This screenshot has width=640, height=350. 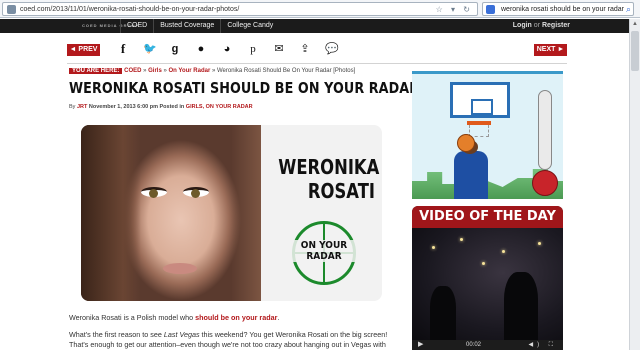 I want to click on basketball-backboard-icon, so click(x=480, y=100).